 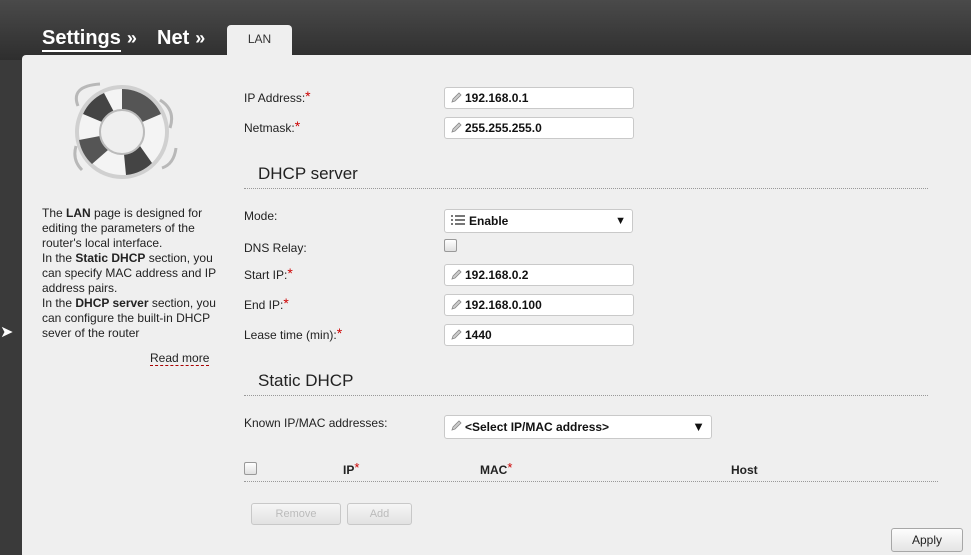 What do you see at coordinates (496, 468) in the screenshot?
I see `column-header-mac: MAC*` at bounding box center [496, 468].